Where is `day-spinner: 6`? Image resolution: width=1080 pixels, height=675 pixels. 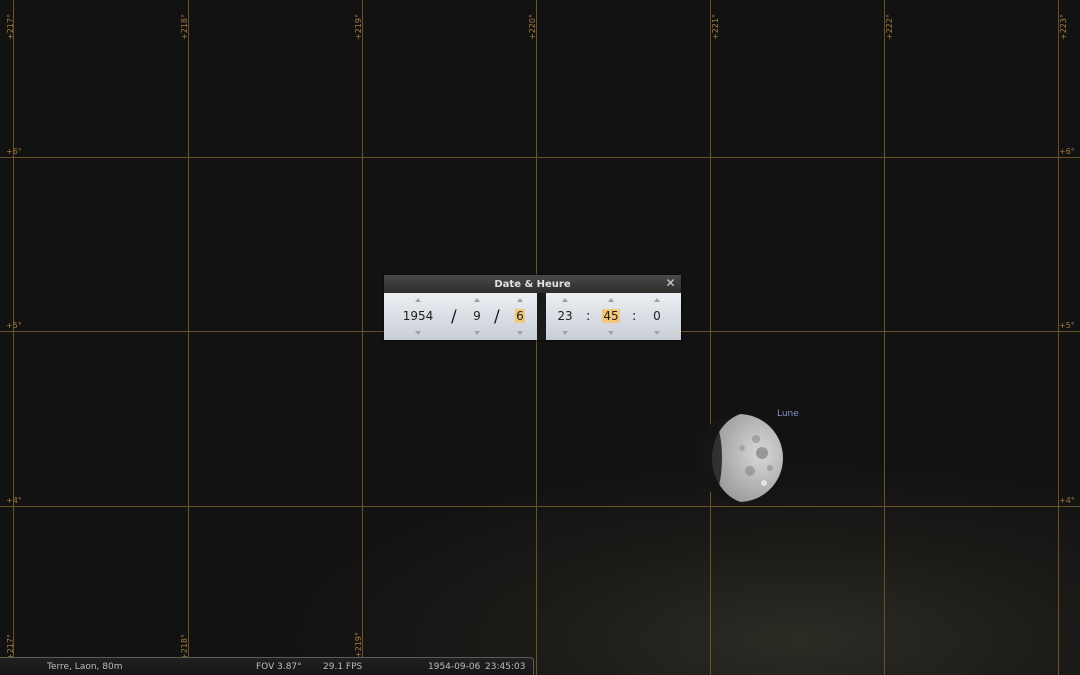 day-spinner: 6 is located at coordinates (520, 316).